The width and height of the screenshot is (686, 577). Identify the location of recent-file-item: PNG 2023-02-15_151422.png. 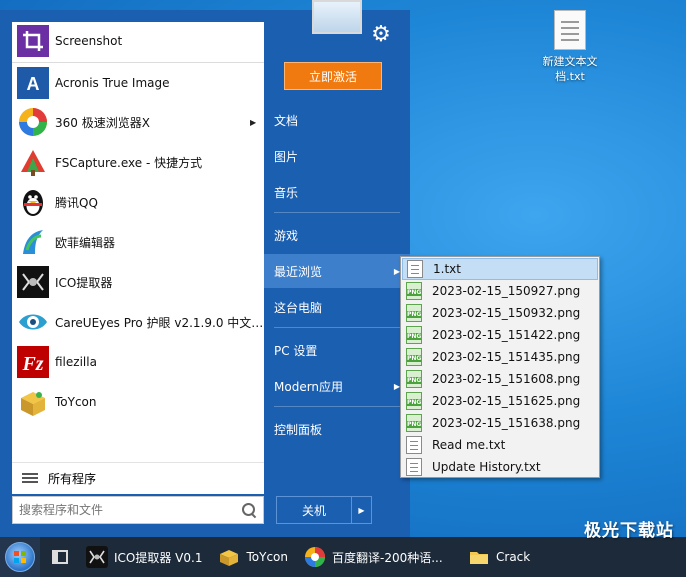
(500, 335).